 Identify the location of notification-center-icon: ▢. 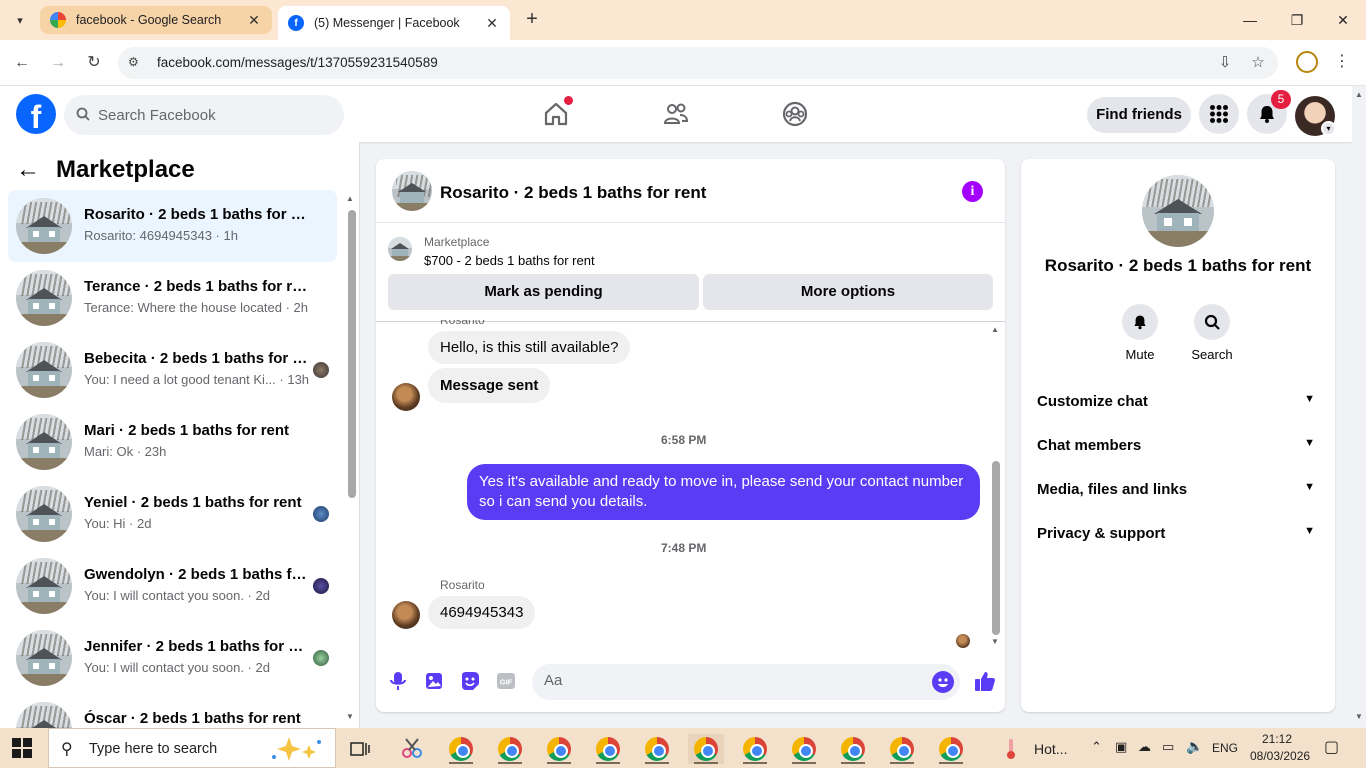
(1331, 747).